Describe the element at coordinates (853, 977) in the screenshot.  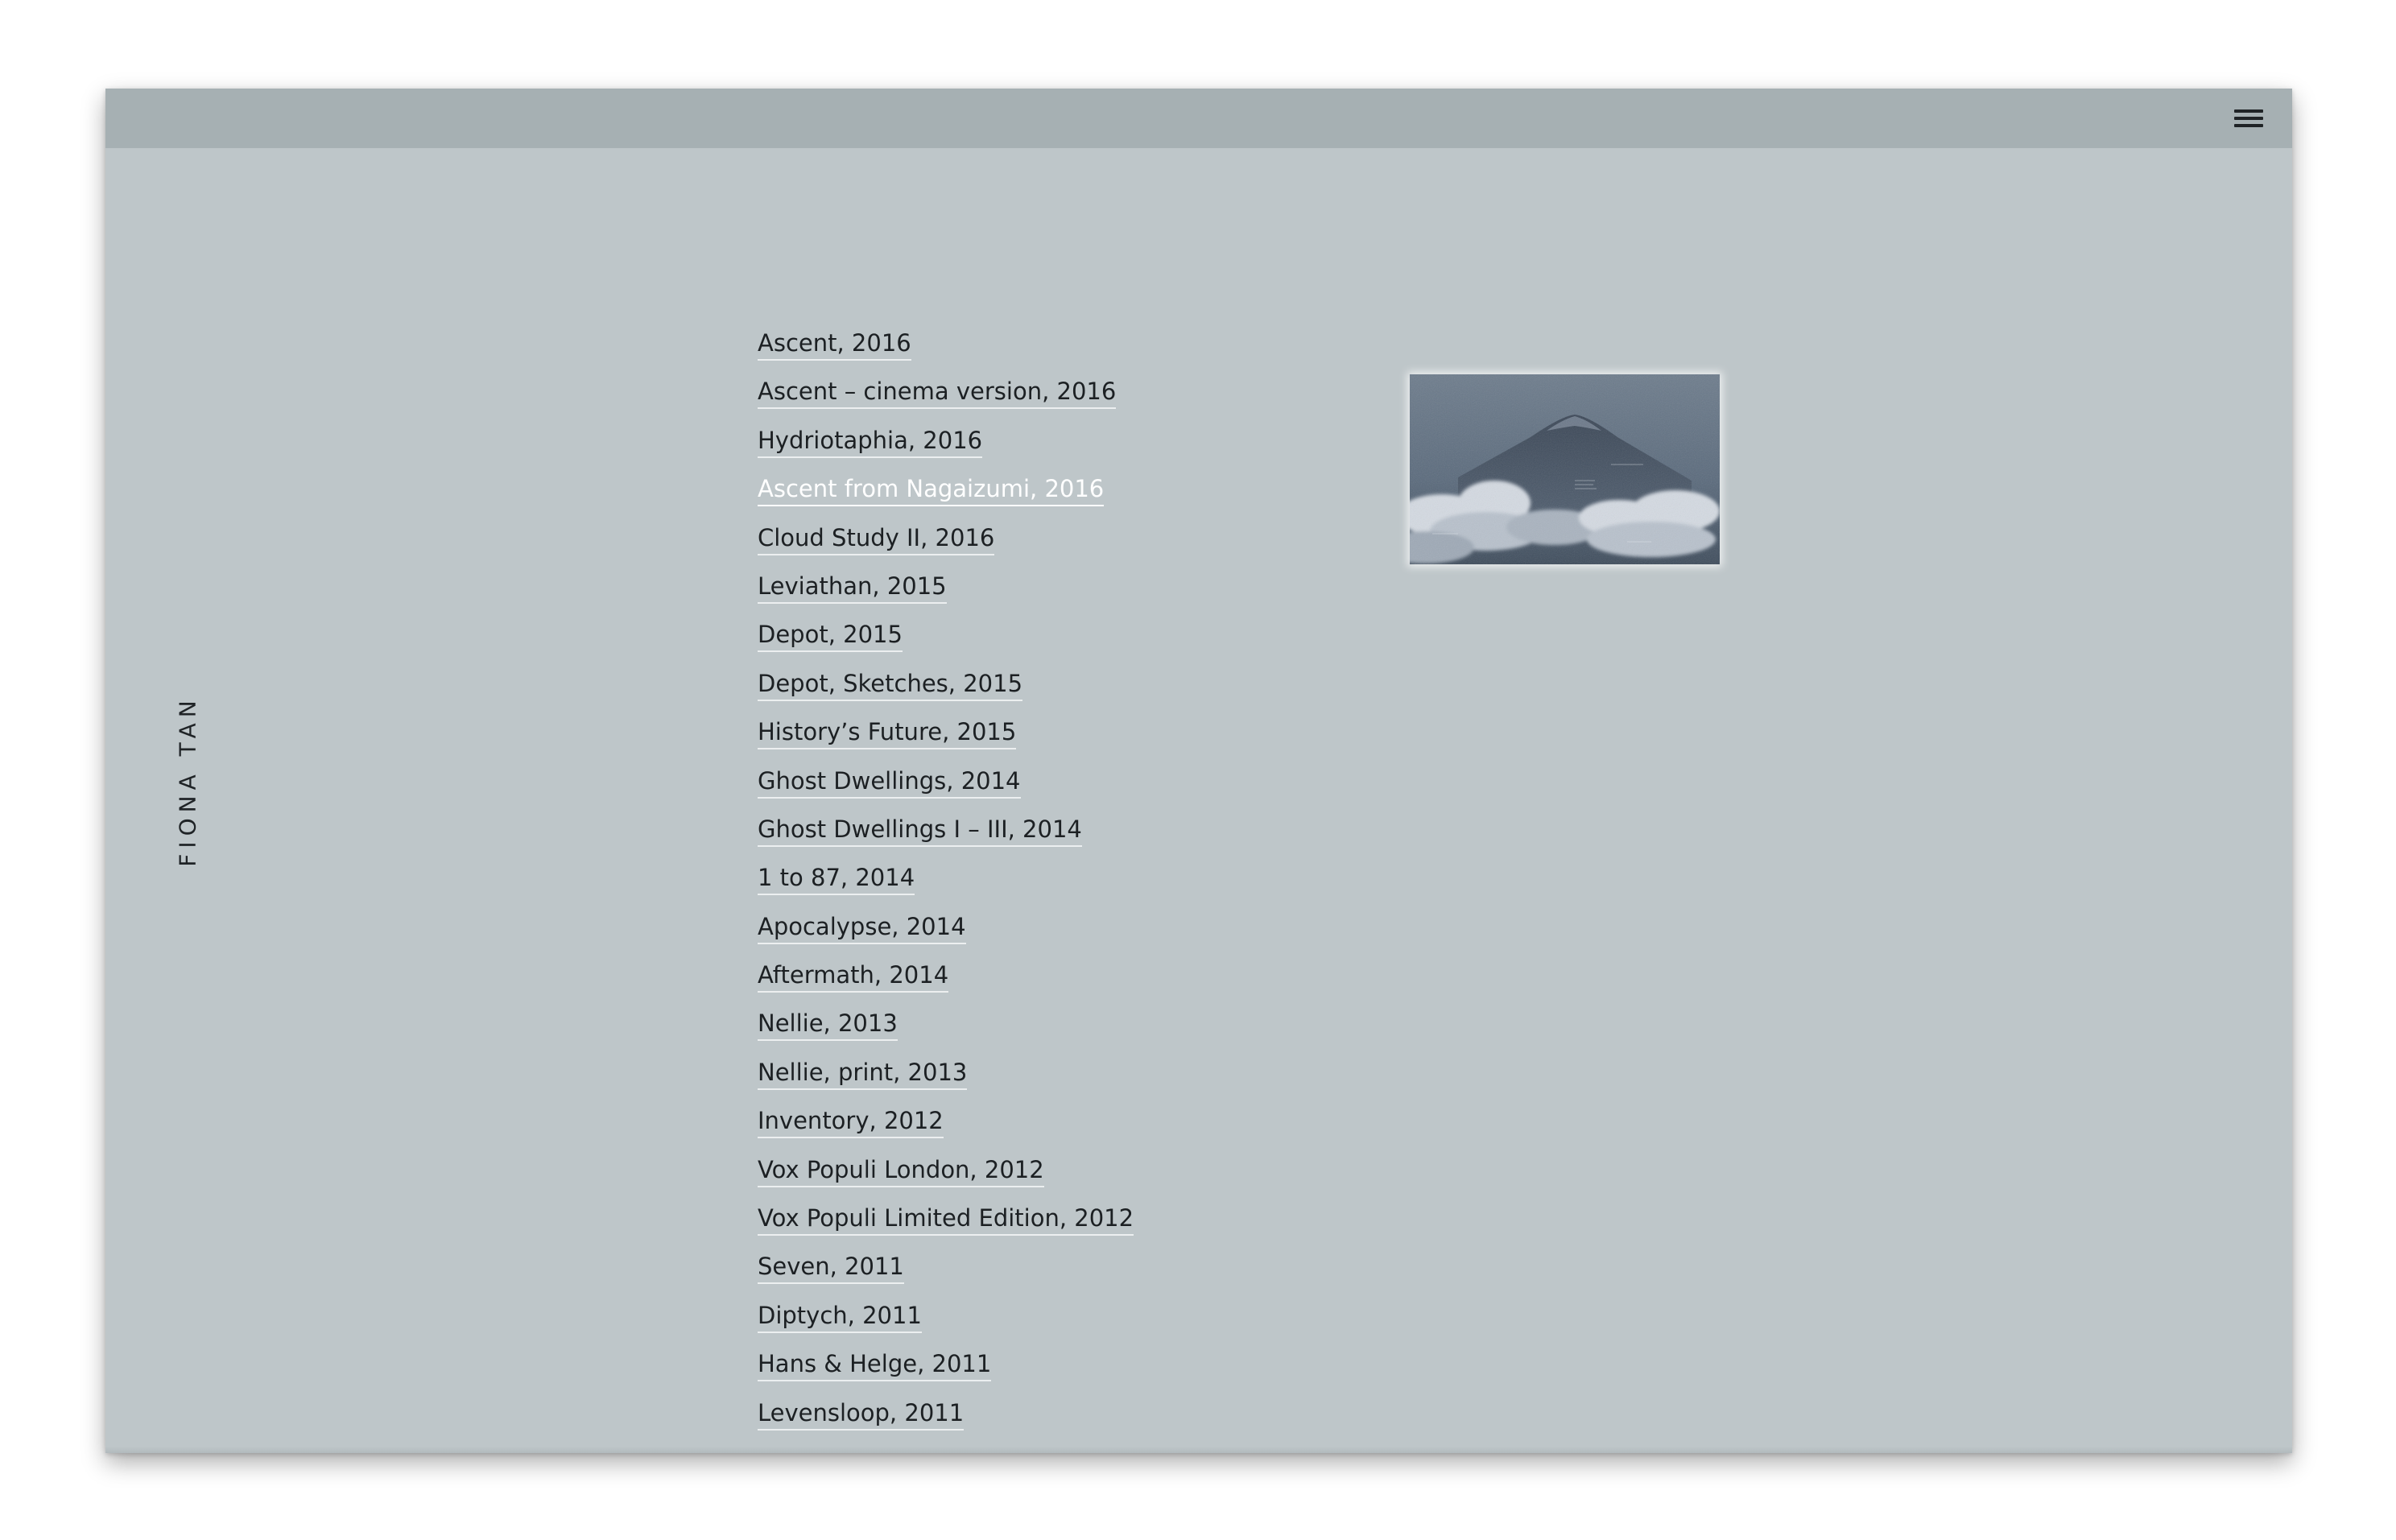
I see `work-link: Aftermath, 2014` at that location.